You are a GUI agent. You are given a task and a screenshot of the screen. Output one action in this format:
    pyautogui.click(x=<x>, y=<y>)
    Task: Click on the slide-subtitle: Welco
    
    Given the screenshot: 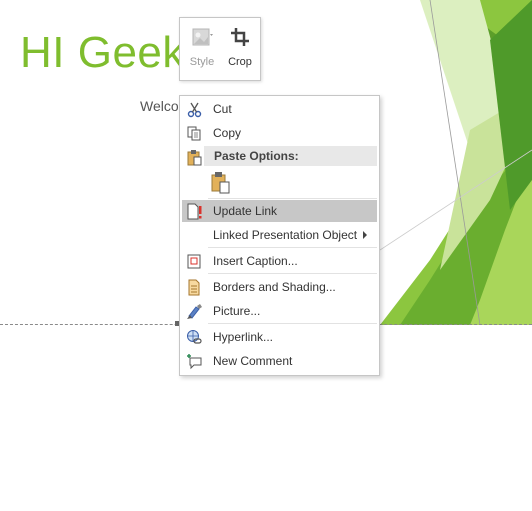 What is the action you would take?
    pyautogui.click(x=159, y=106)
    